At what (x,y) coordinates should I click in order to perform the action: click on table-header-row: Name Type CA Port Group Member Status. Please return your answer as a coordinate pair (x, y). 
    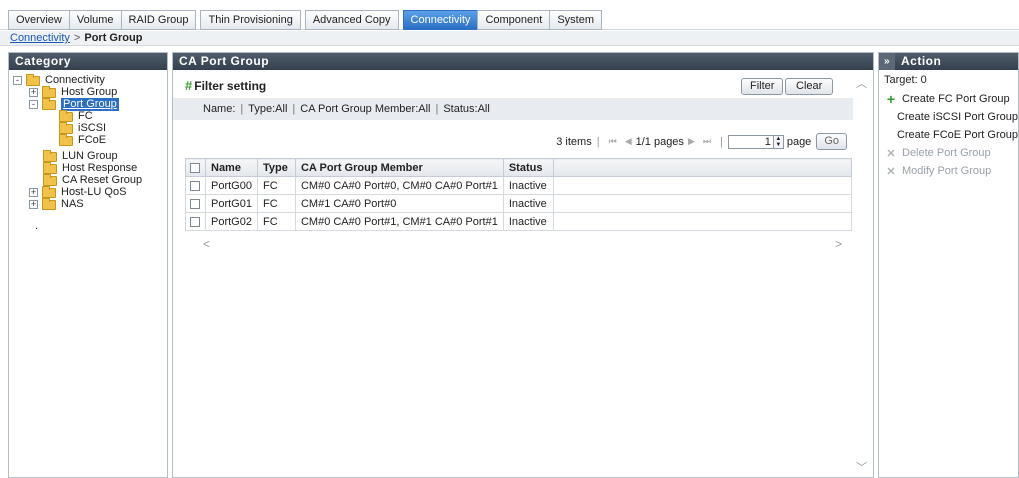
    Looking at the image, I should click on (519, 167).